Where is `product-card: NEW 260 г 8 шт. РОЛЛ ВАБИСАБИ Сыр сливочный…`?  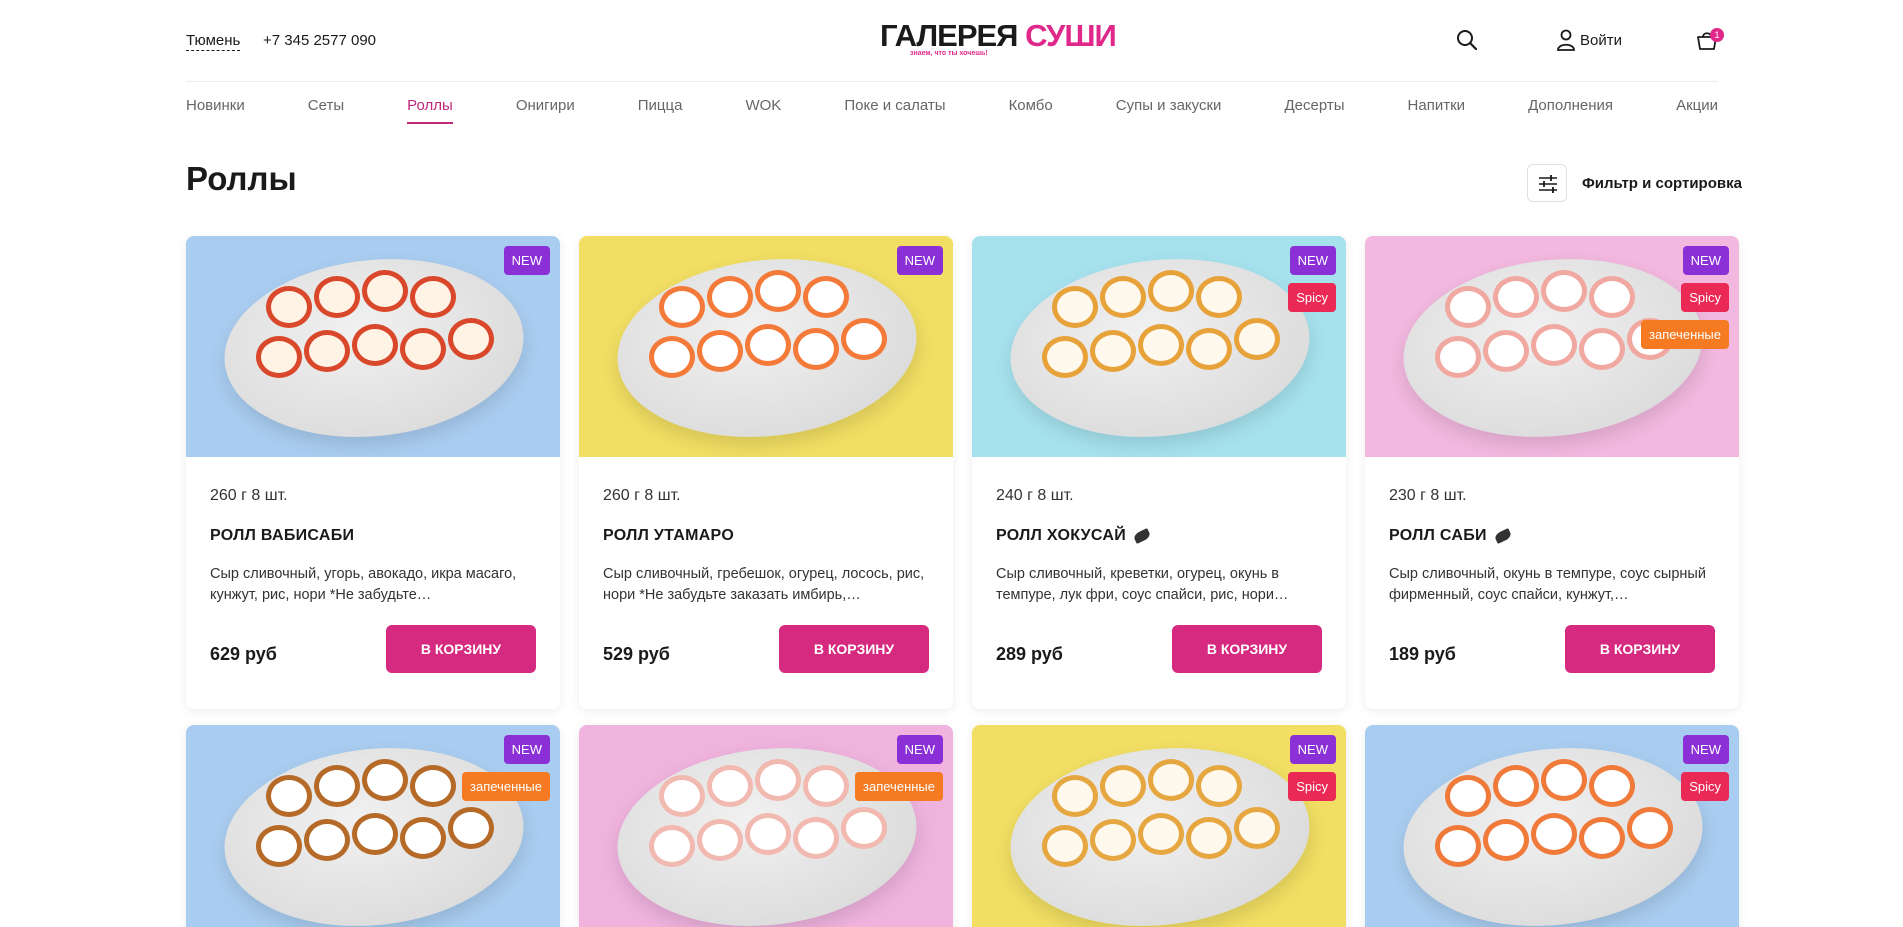
product-card: NEW 260 г 8 шт. РОЛЛ ВАБИСАБИ Сыр сливочный… is located at coordinates (373, 472).